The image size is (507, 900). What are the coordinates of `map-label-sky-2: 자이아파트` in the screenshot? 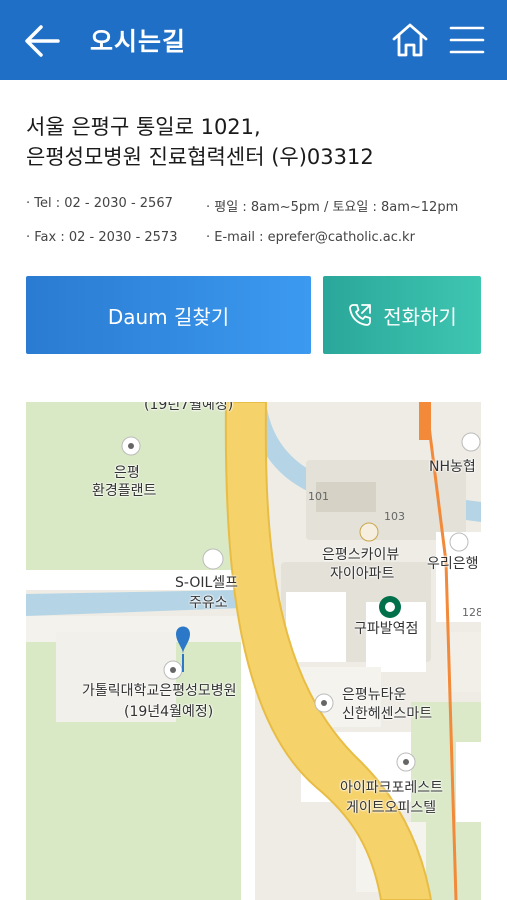 It's located at (362, 574).